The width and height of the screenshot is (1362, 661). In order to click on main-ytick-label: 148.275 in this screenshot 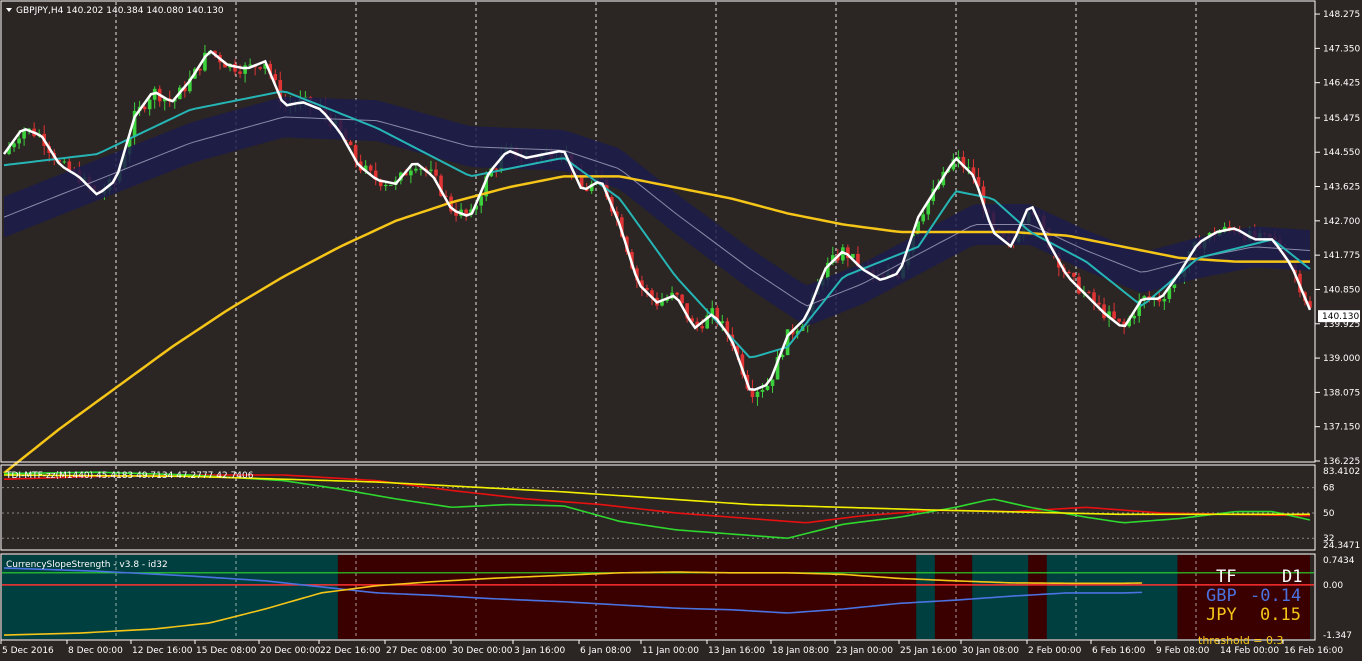, I will do `click(1341, 15)`.